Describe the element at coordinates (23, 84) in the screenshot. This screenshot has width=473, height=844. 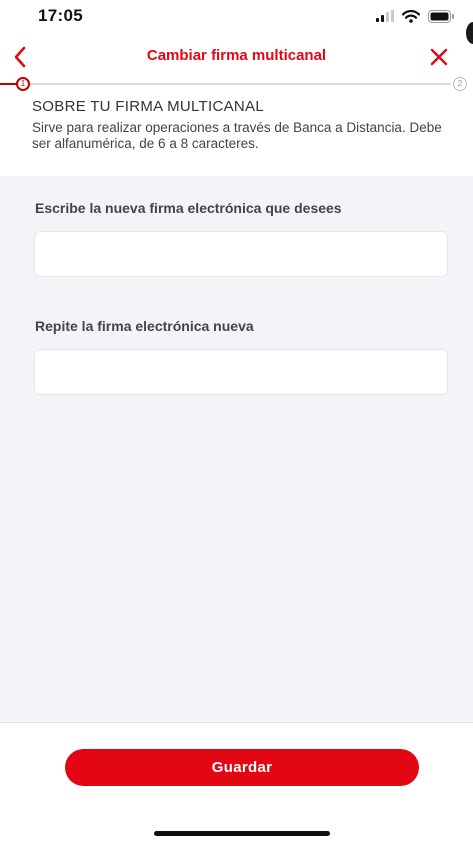
I see `step-current: 1` at that location.